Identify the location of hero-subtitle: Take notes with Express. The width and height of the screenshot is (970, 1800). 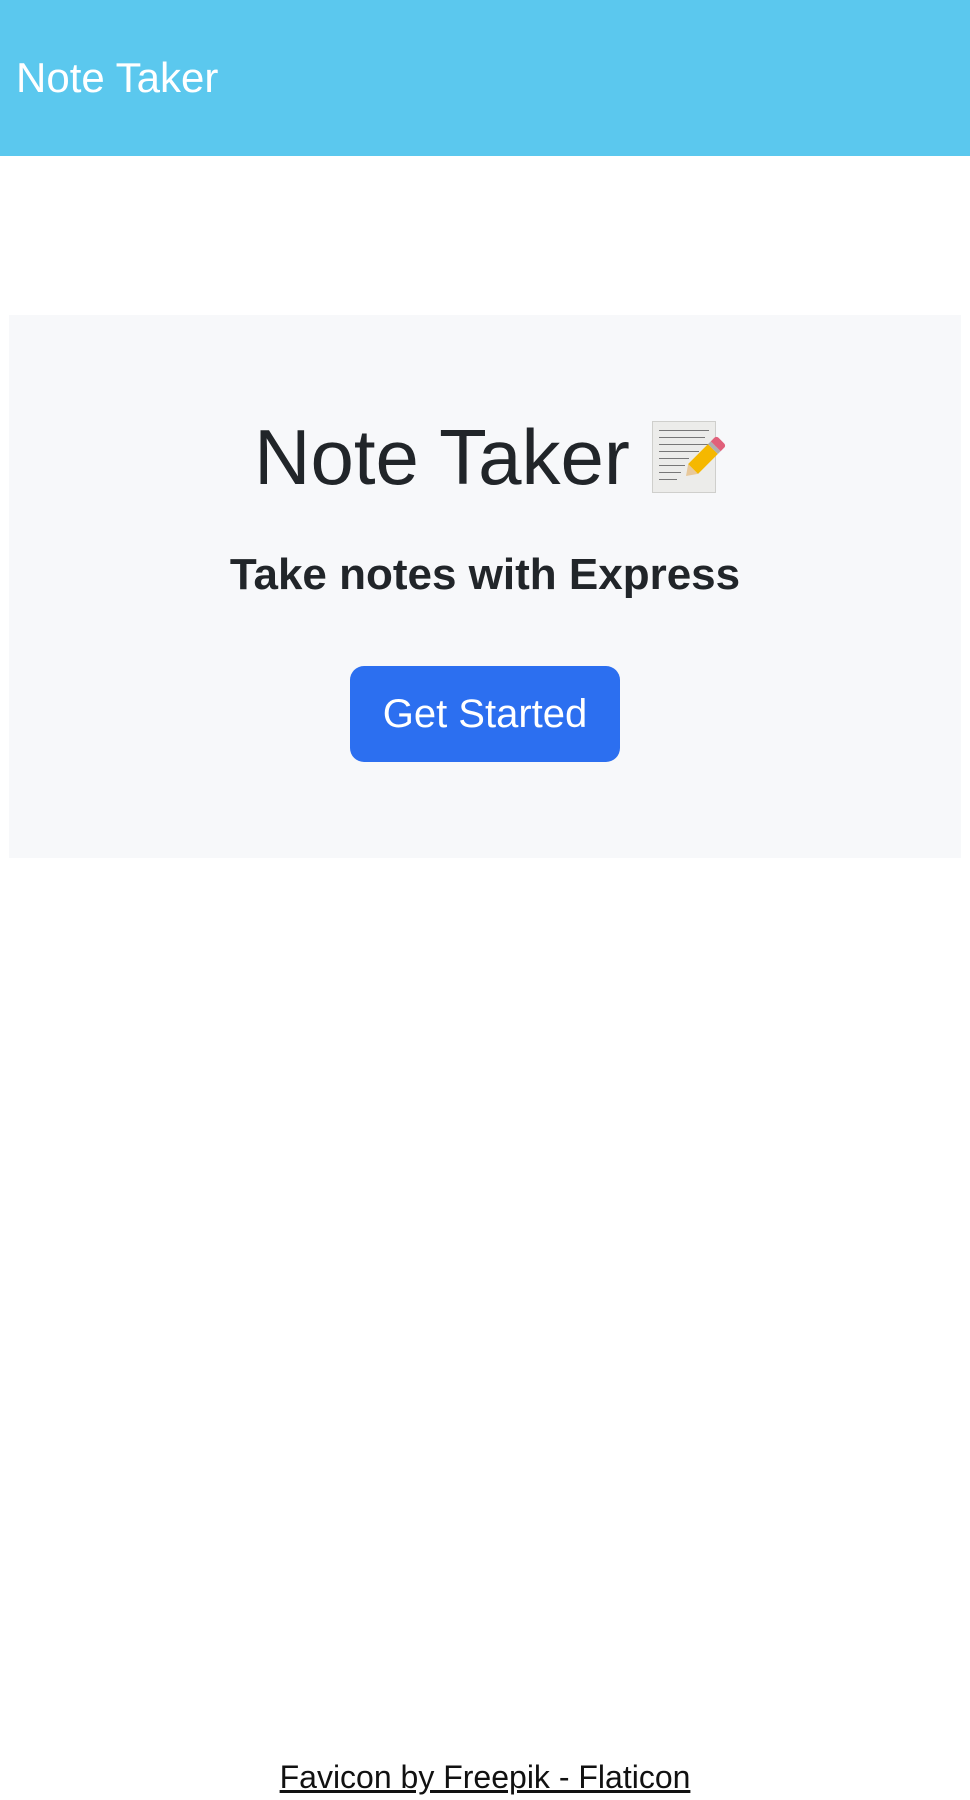
(485, 574).